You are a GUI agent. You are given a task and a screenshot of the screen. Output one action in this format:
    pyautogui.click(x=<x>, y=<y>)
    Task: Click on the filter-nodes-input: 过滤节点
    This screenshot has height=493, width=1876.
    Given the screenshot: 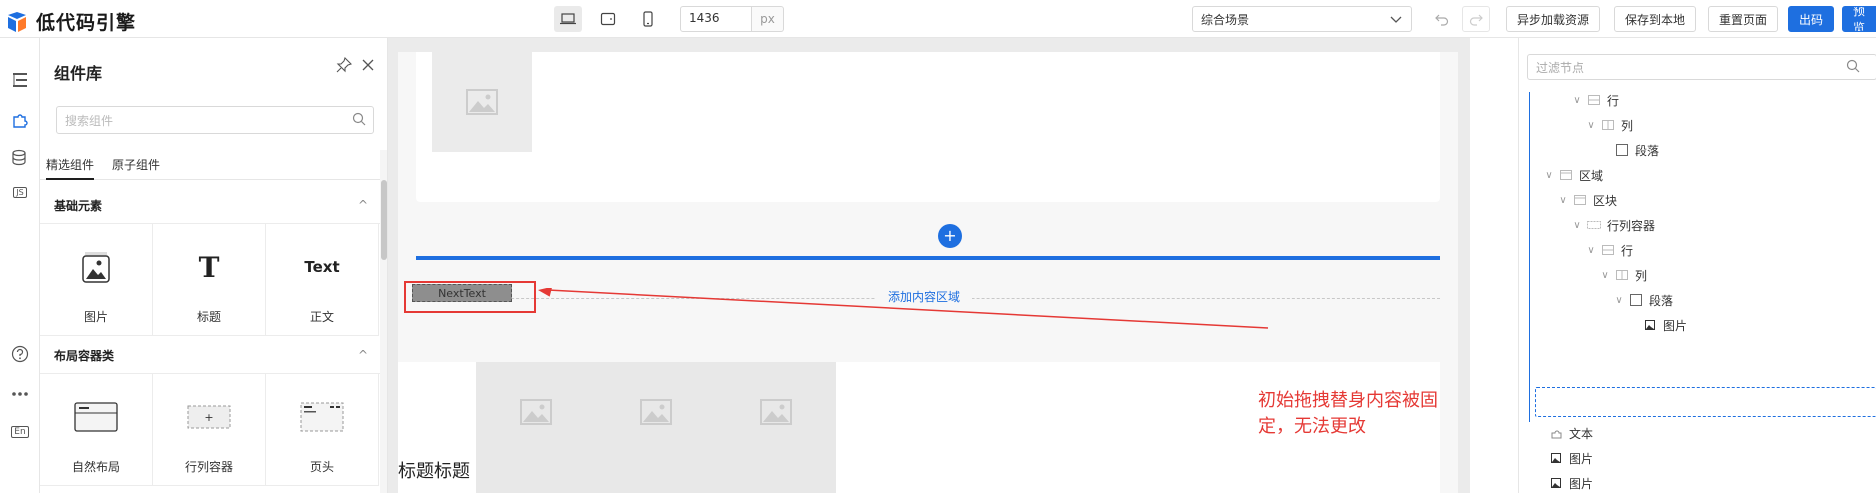 What is the action you would take?
    pyautogui.click(x=1701, y=67)
    